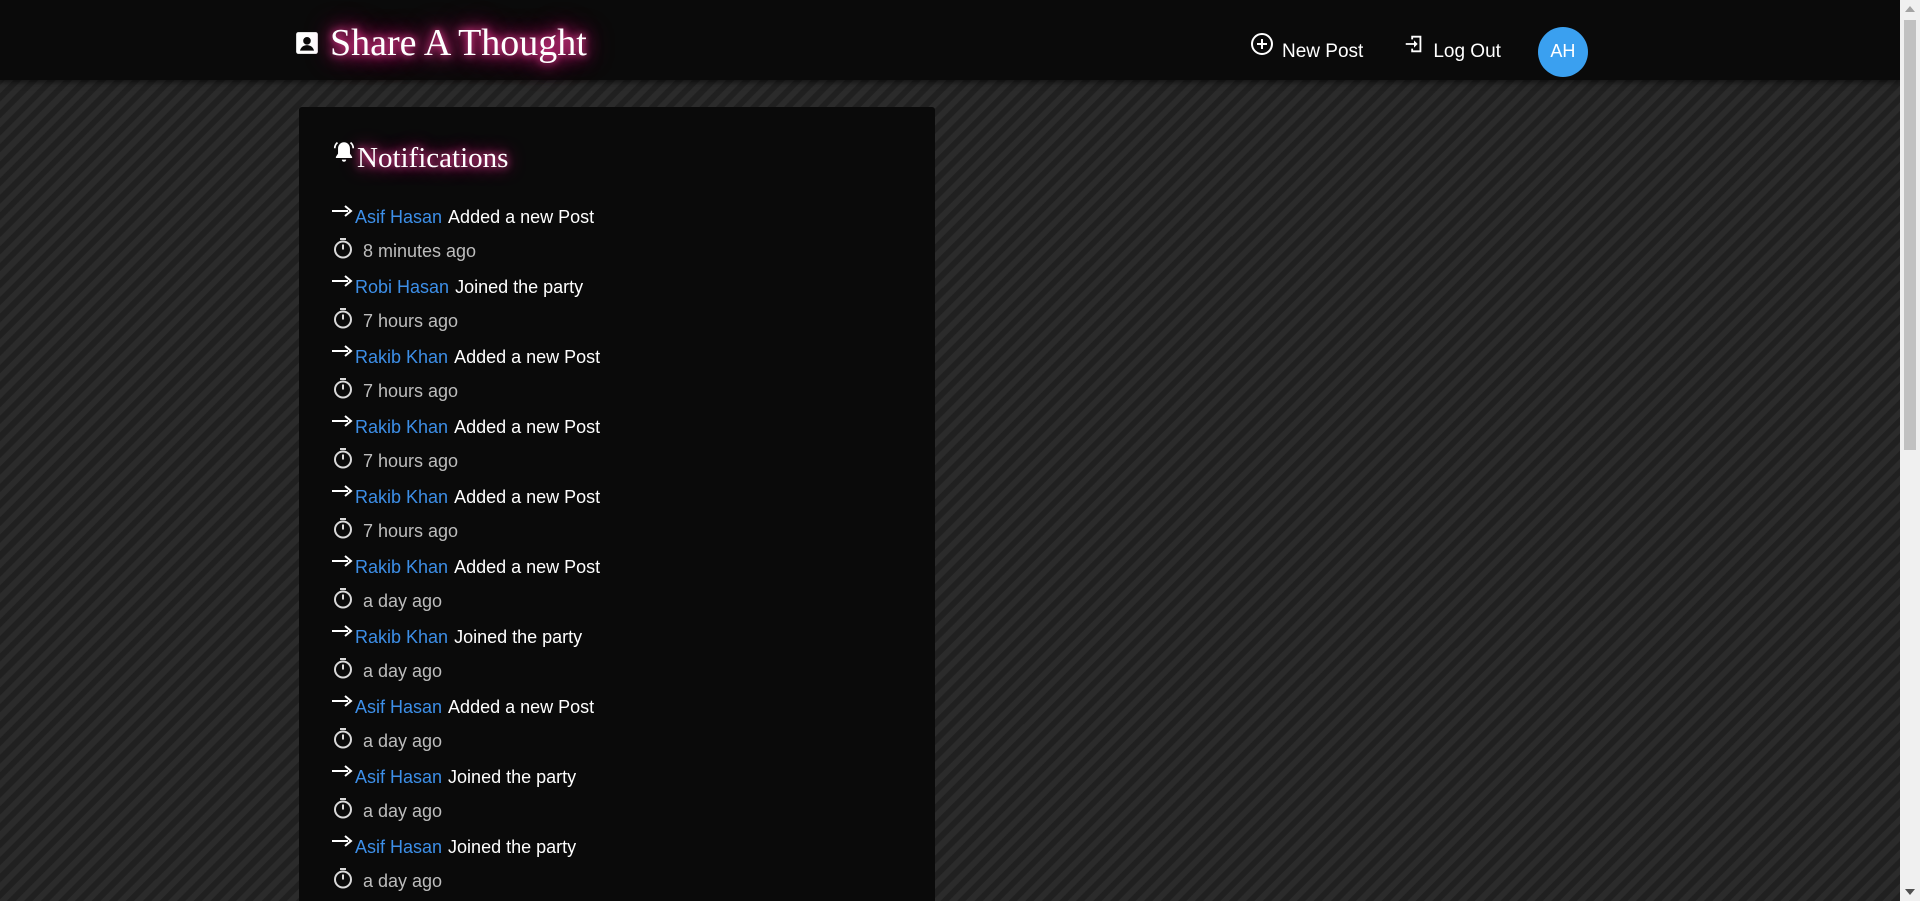  I want to click on notifications-header: Notifications, so click(420, 158).